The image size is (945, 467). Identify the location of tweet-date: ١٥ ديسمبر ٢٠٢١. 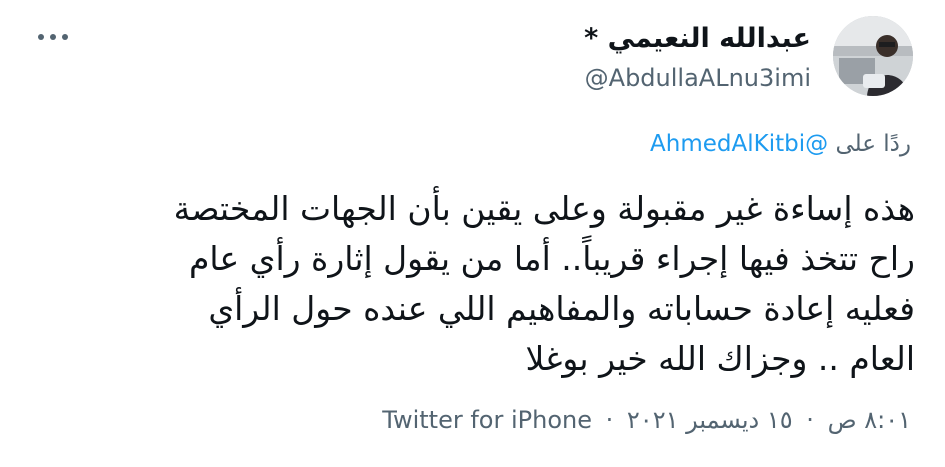
(710, 420).